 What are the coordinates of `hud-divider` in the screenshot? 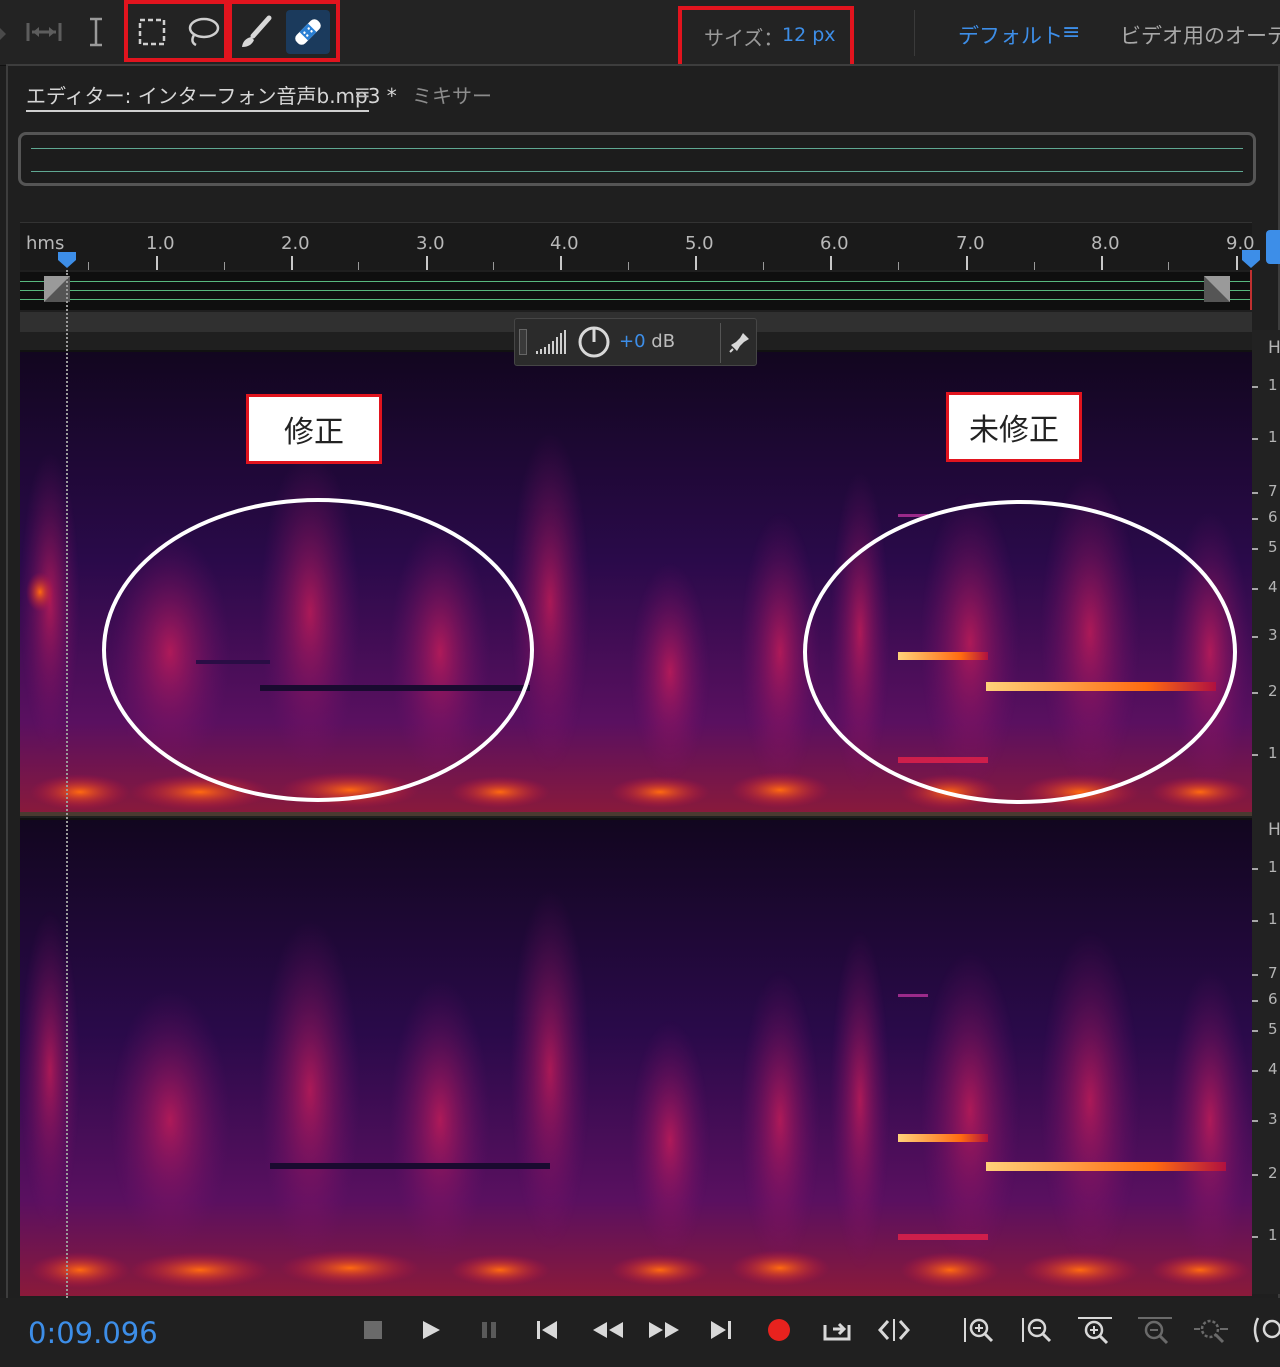 It's located at (720, 343).